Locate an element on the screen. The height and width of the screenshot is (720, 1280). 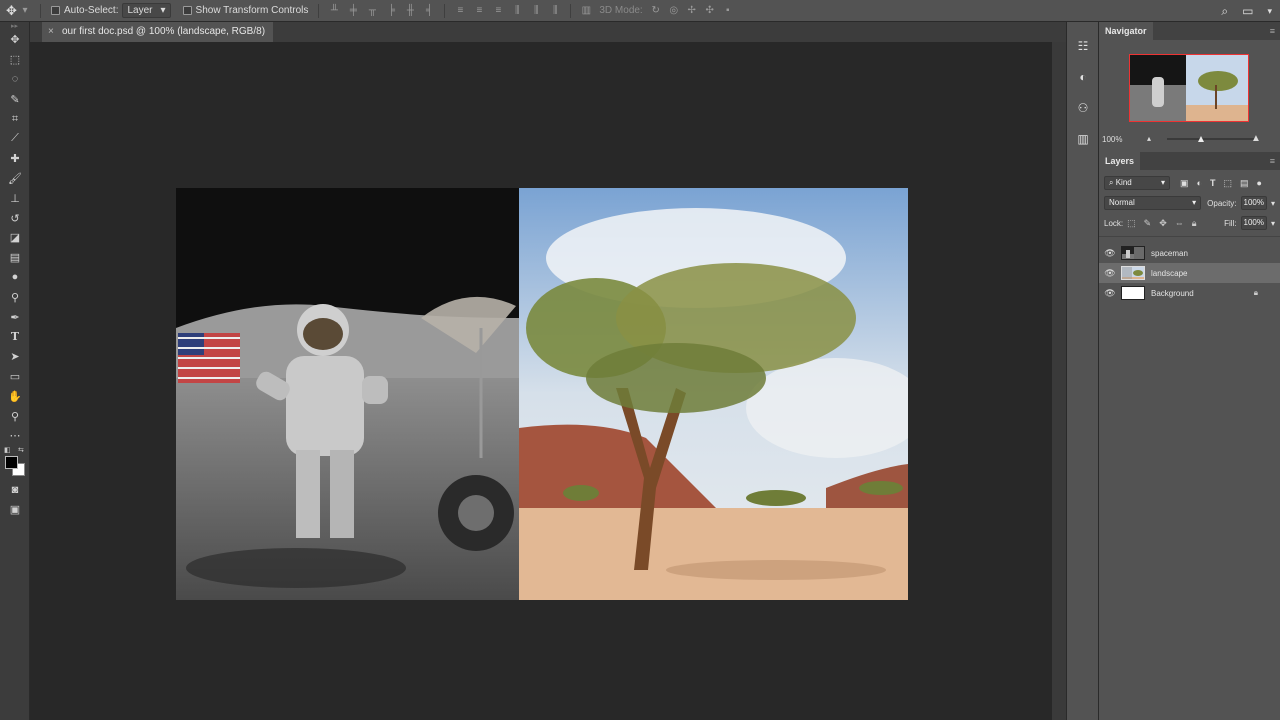
align-vertical-center-icon: ╪ is located at coordinates (353, 10).